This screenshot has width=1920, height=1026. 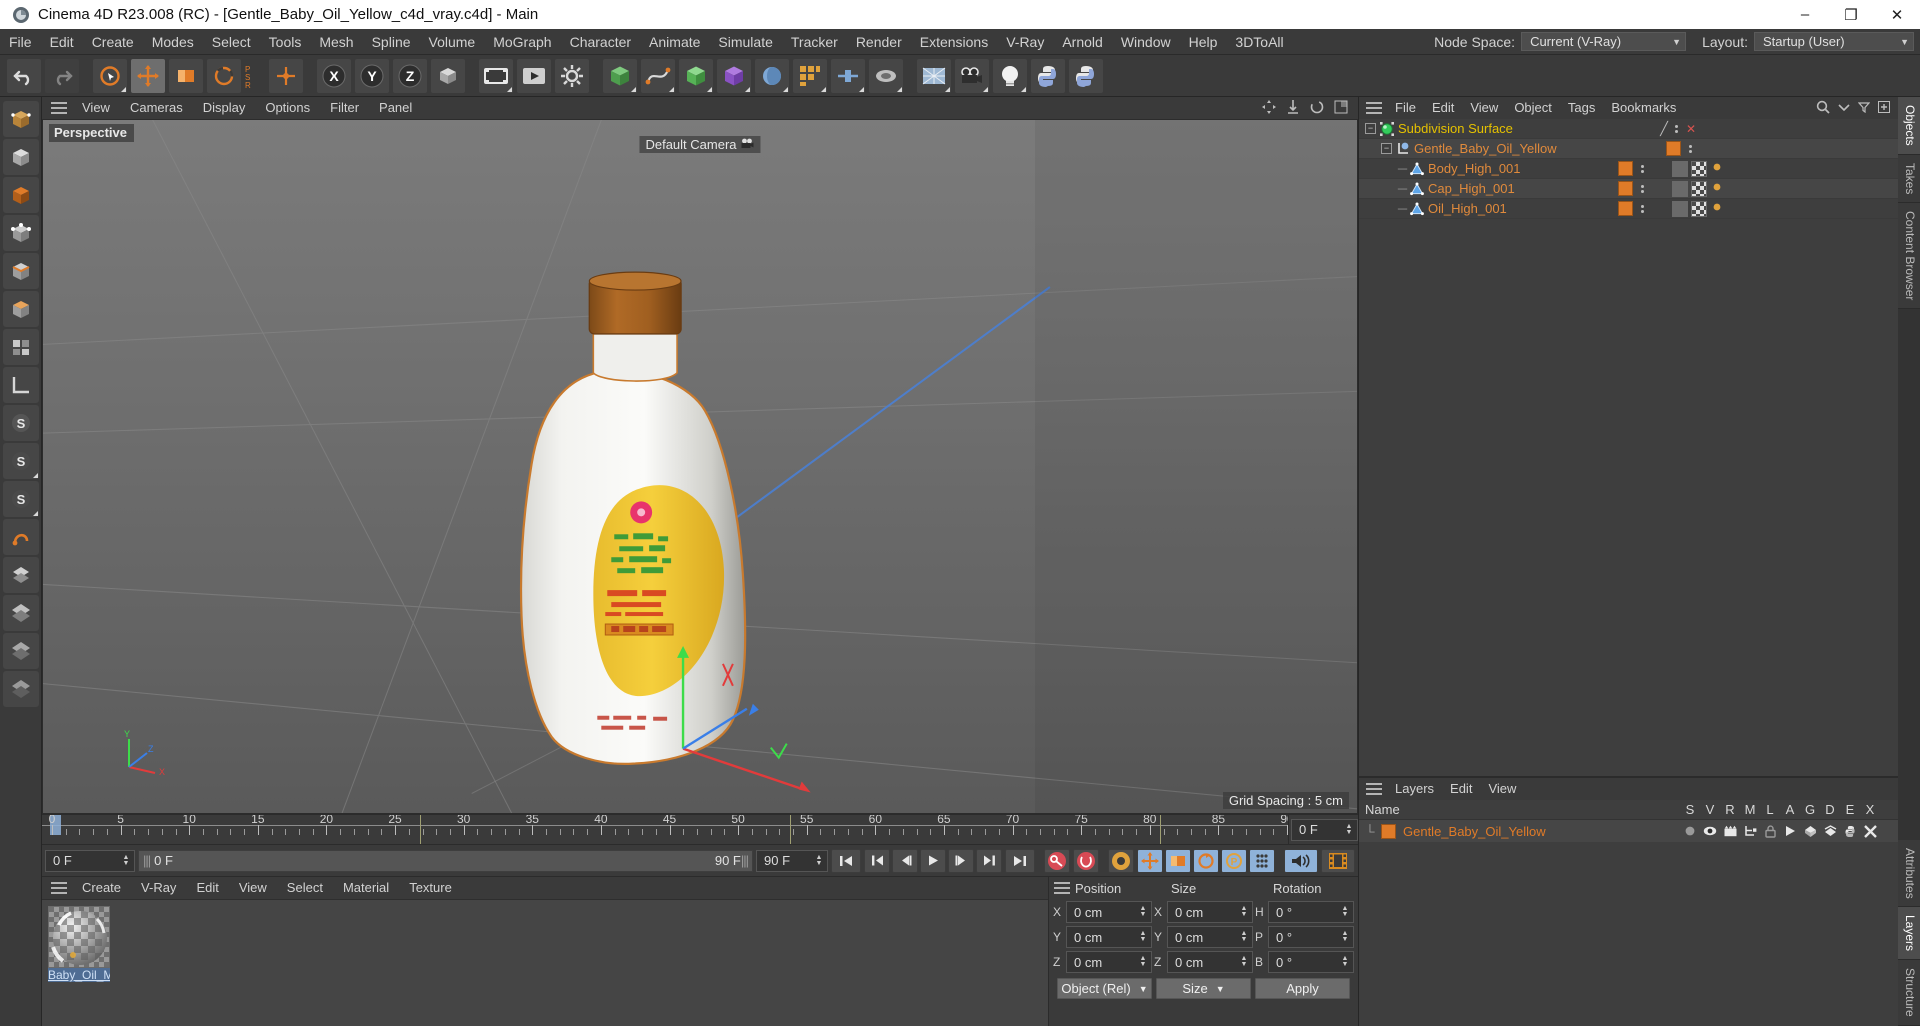 What do you see at coordinates (20, 347) in the screenshot?
I see `uv-mode-button` at bounding box center [20, 347].